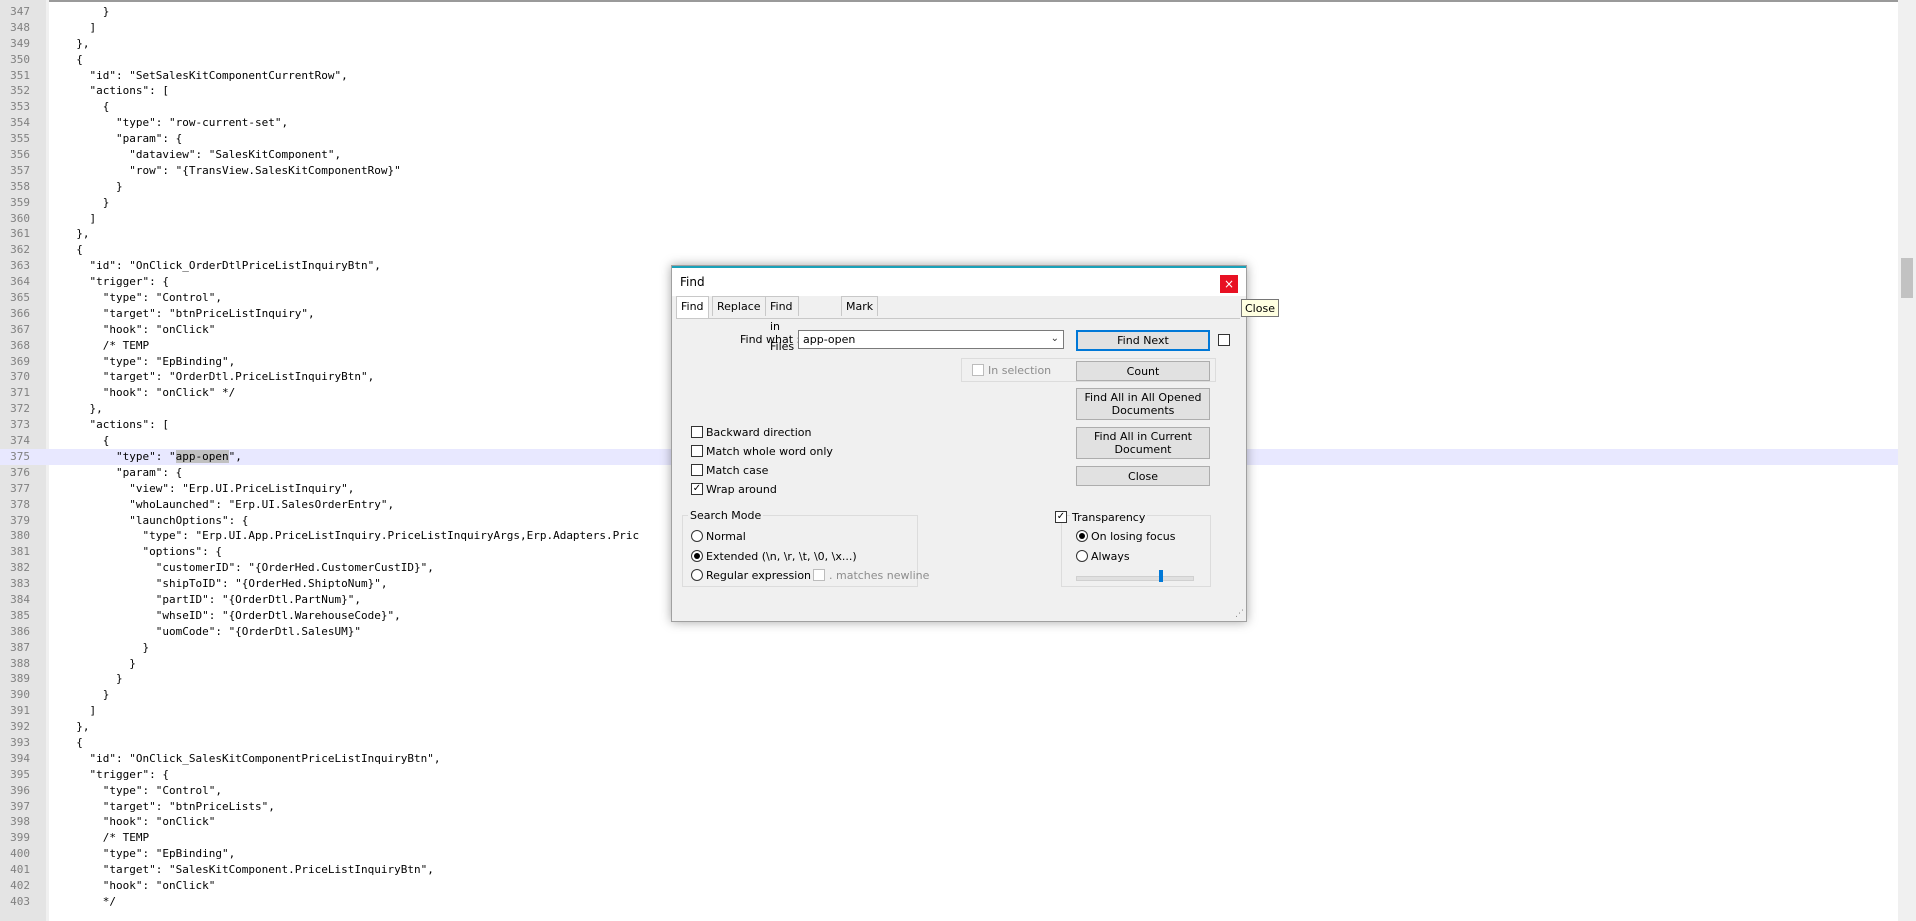 This screenshot has width=1916, height=921. I want to click on code-line: 398 "hook": "onClick", so click(949, 822).